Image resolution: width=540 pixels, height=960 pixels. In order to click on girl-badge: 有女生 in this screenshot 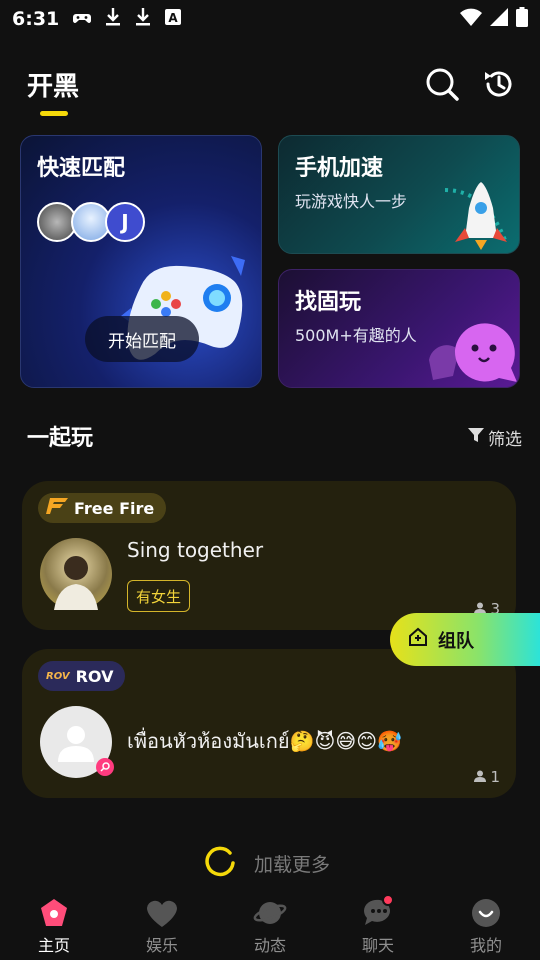, I will do `click(159, 596)`.